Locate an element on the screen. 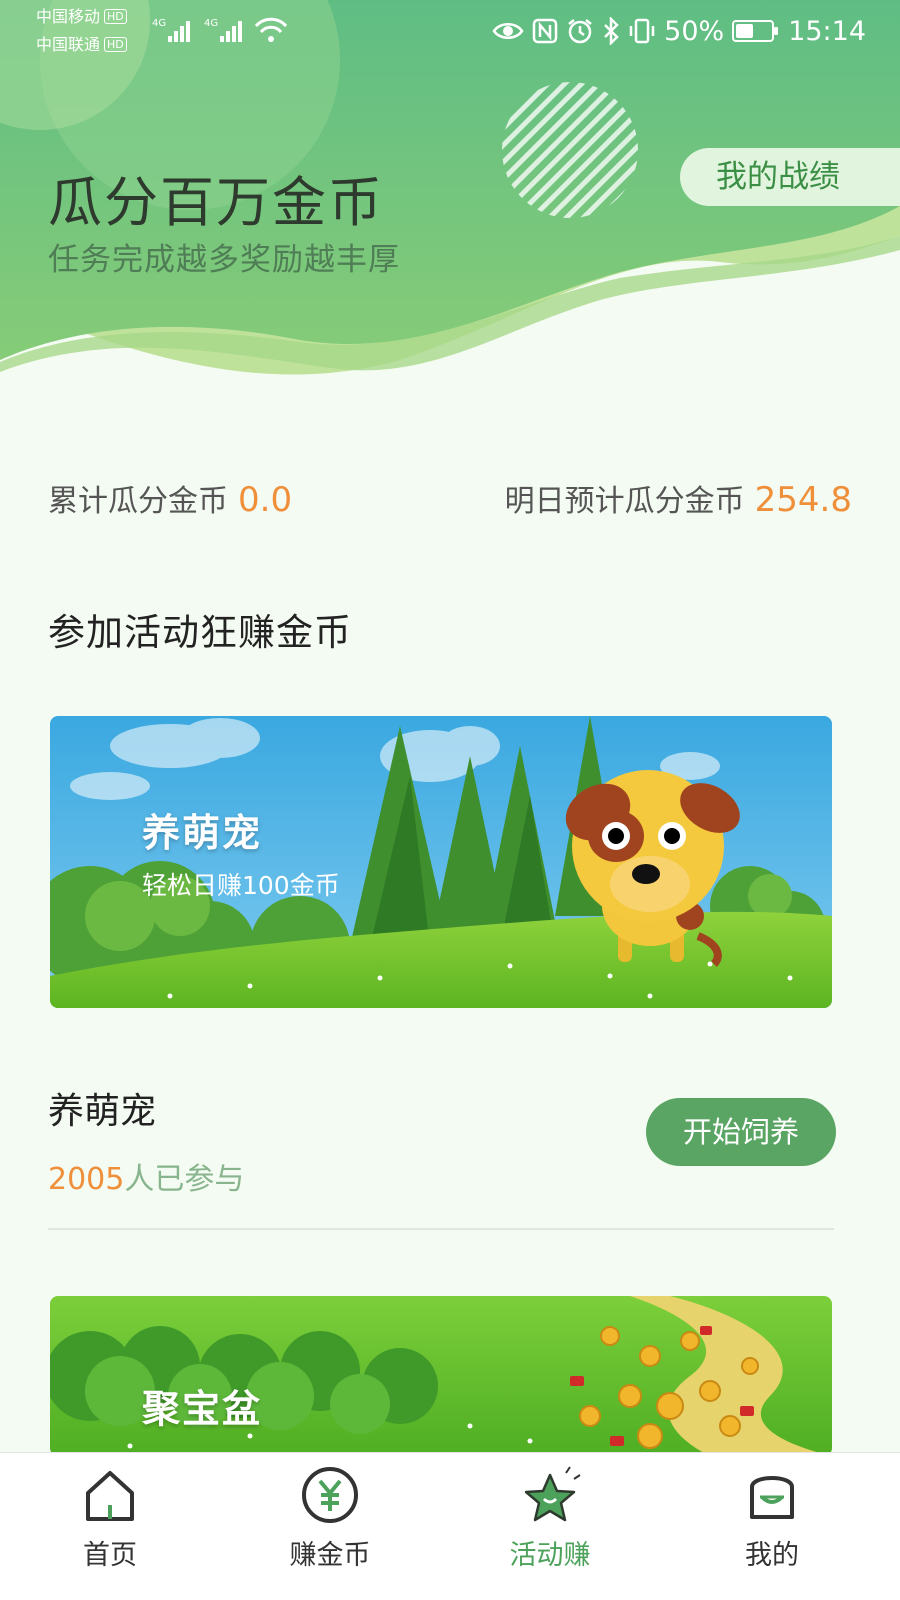  tomorrow-coins-stat: 明日预计瓜分金币 254.8 is located at coordinates (678, 498).